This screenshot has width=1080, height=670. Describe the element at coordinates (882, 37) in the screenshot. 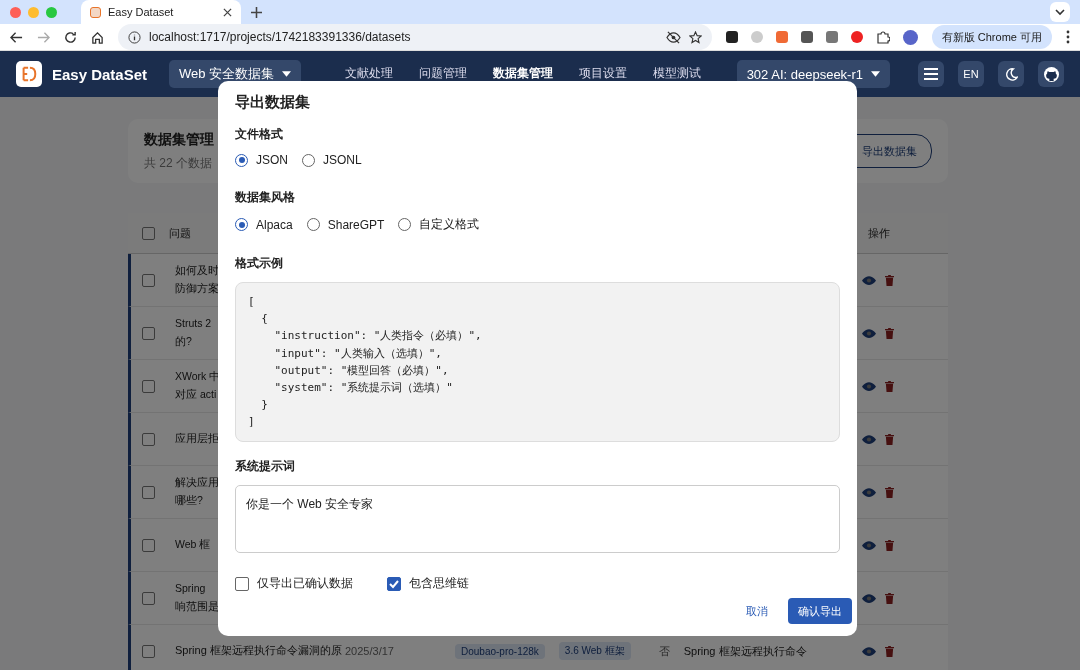

I see `puzzle-icon` at that location.